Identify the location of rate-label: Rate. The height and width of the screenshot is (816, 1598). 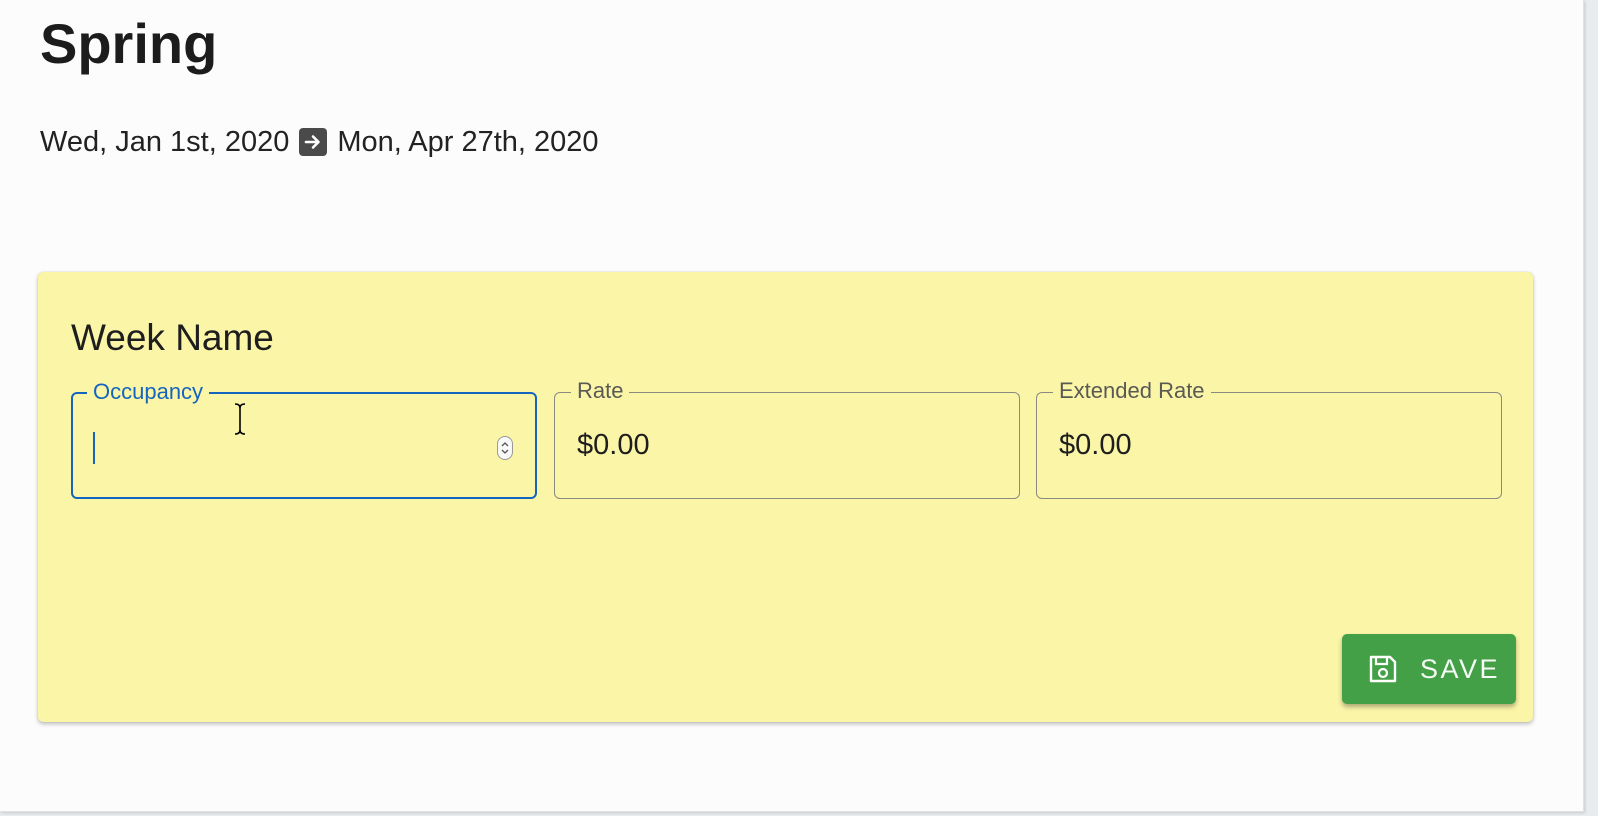
(600, 391).